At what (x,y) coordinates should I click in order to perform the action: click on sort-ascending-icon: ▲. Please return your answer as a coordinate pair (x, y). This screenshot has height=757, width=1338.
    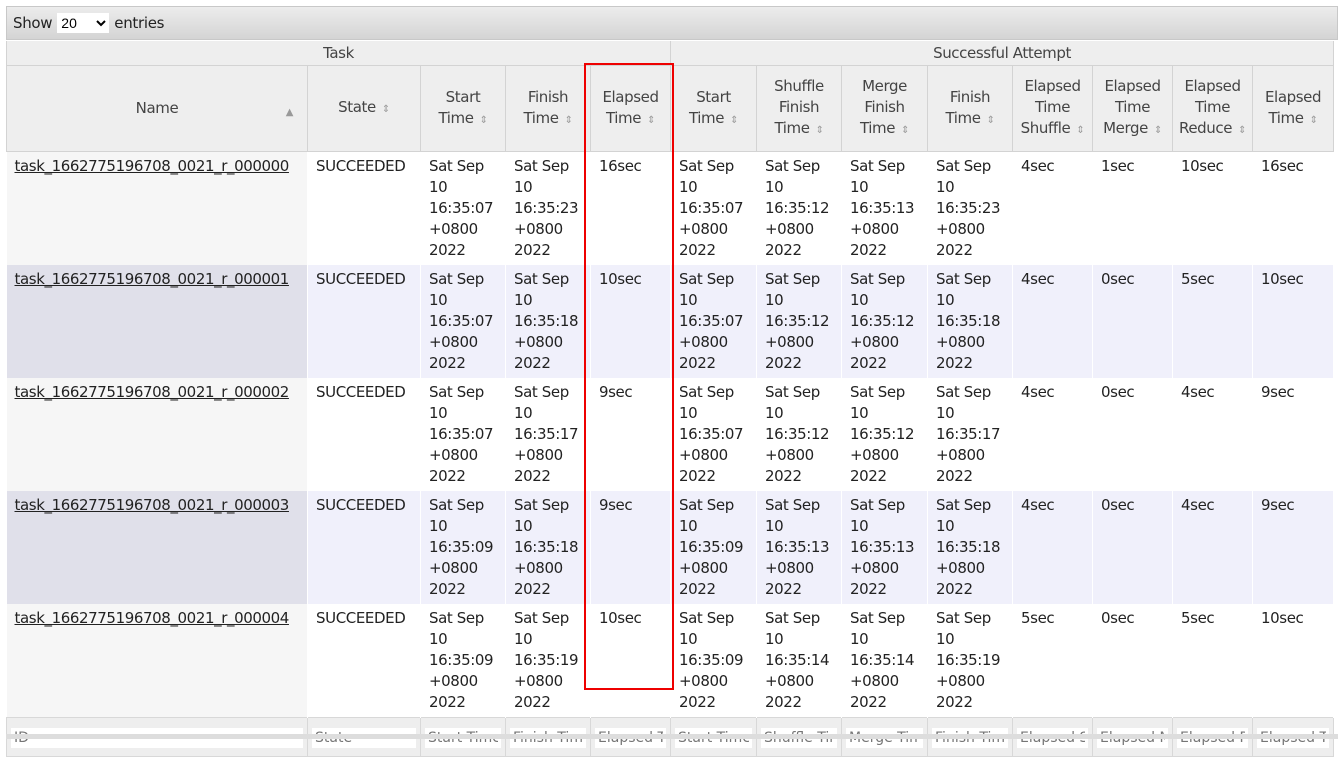
    Looking at the image, I should click on (290, 112).